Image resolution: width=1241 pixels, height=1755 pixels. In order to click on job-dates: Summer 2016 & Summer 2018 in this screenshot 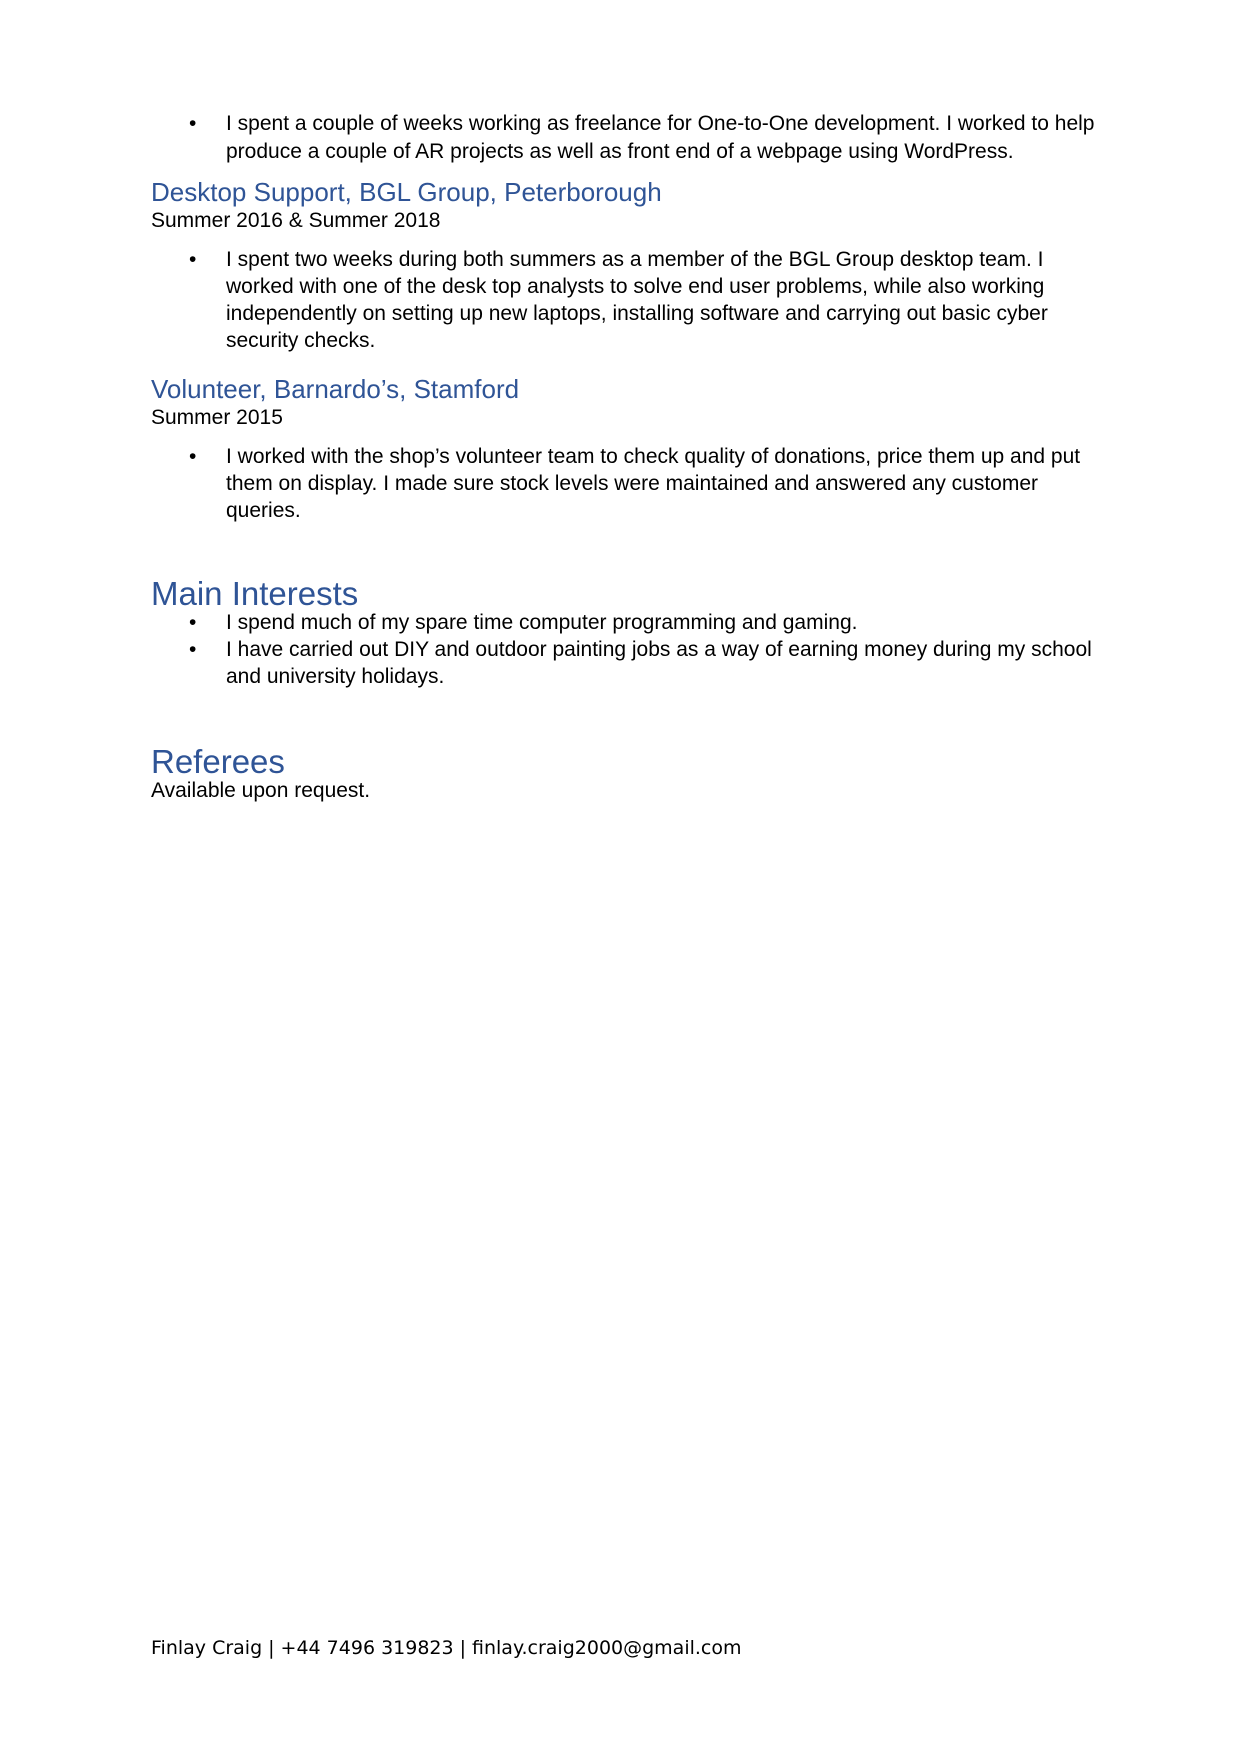, I will do `click(296, 220)`.